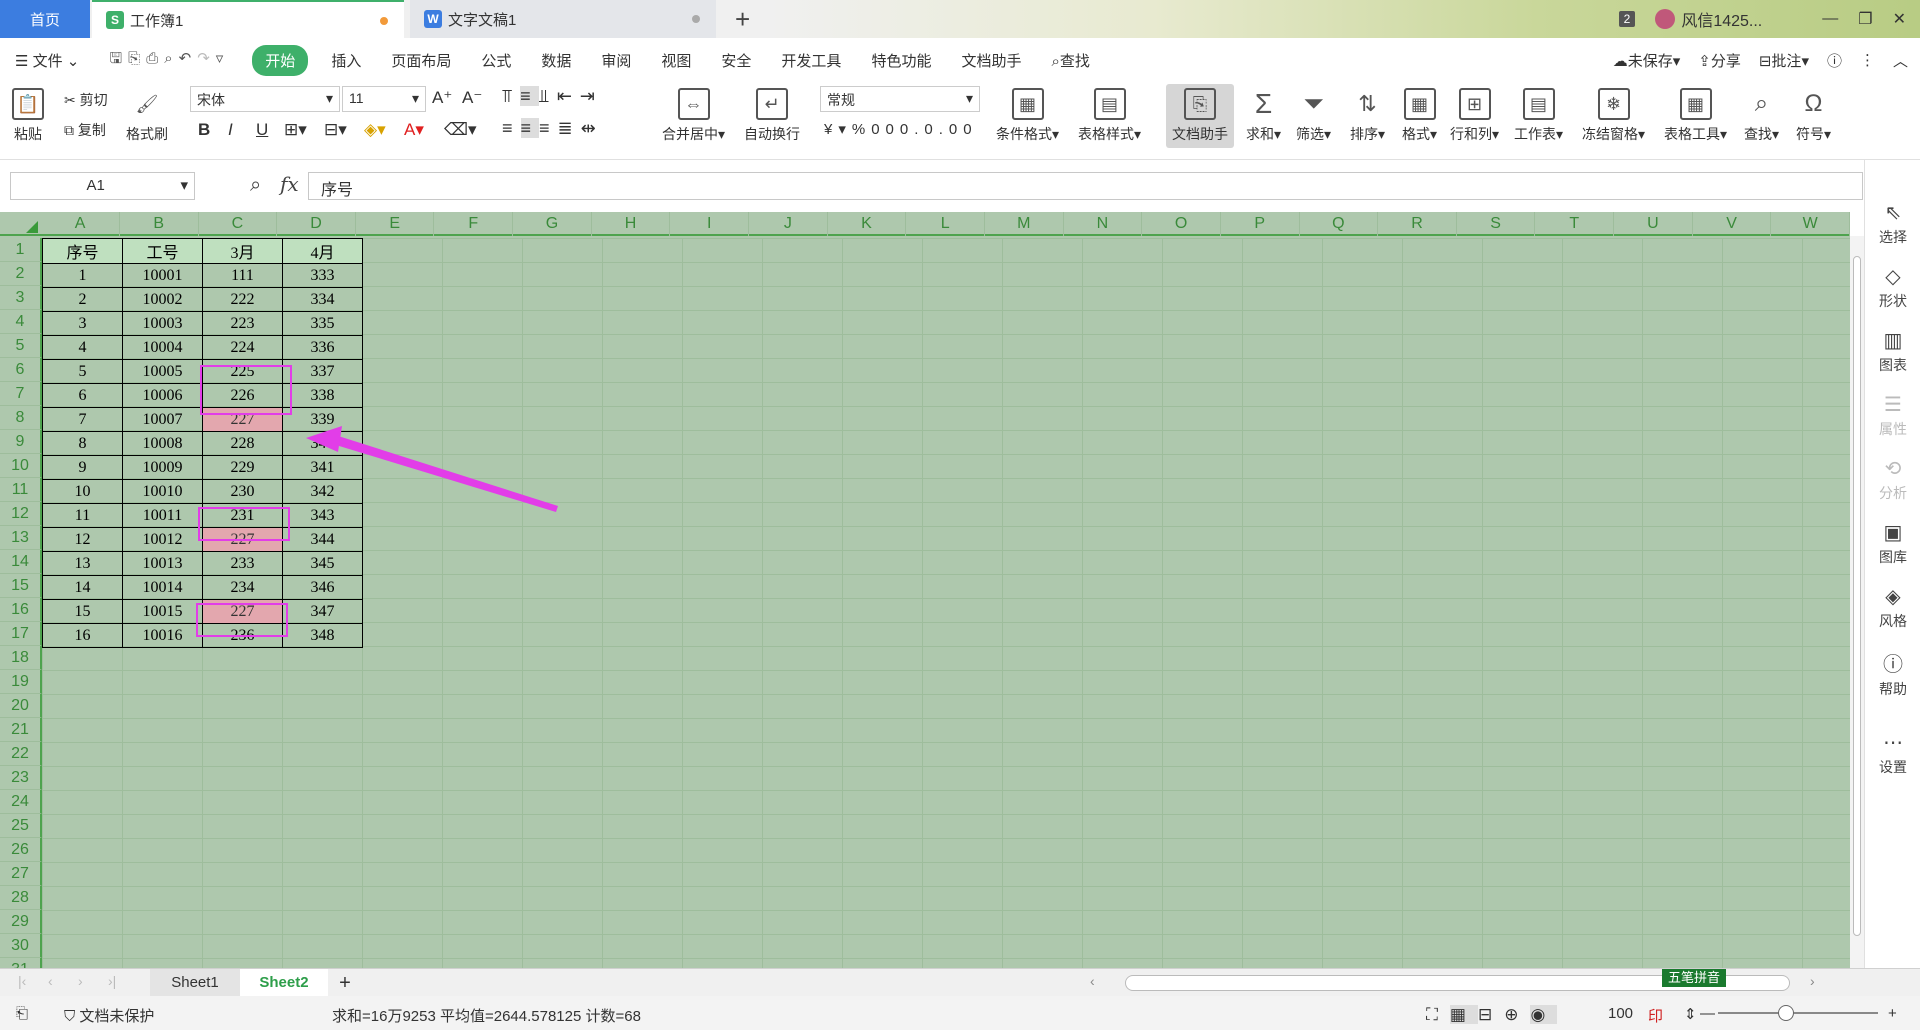 The image size is (1920, 1030). What do you see at coordinates (255, 185) in the screenshot?
I see `zoom-formula-icon: ⌕` at bounding box center [255, 185].